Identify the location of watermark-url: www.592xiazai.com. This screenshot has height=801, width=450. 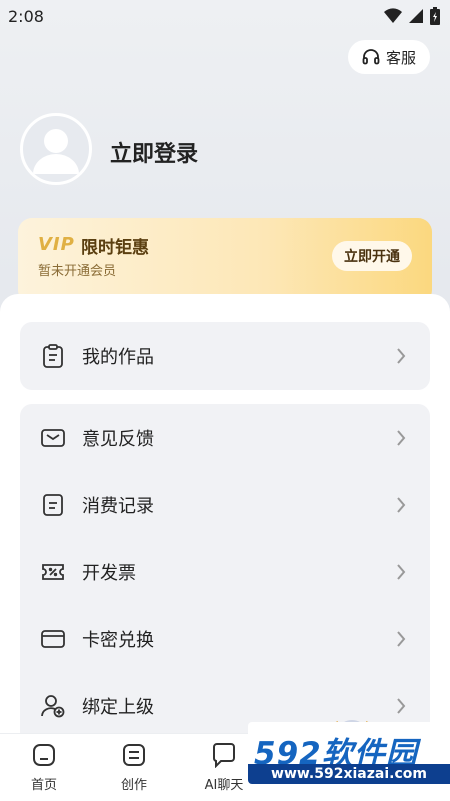
(349, 774).